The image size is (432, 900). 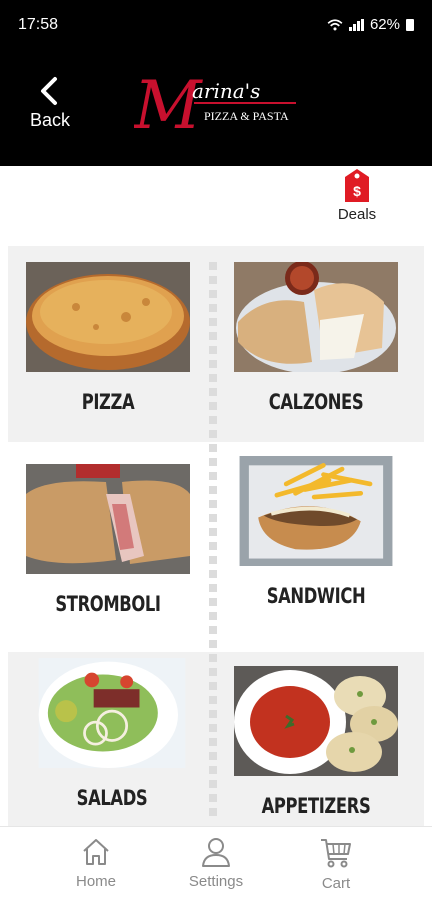 I want to click on calzone-photo, so click(x=316, y=317).